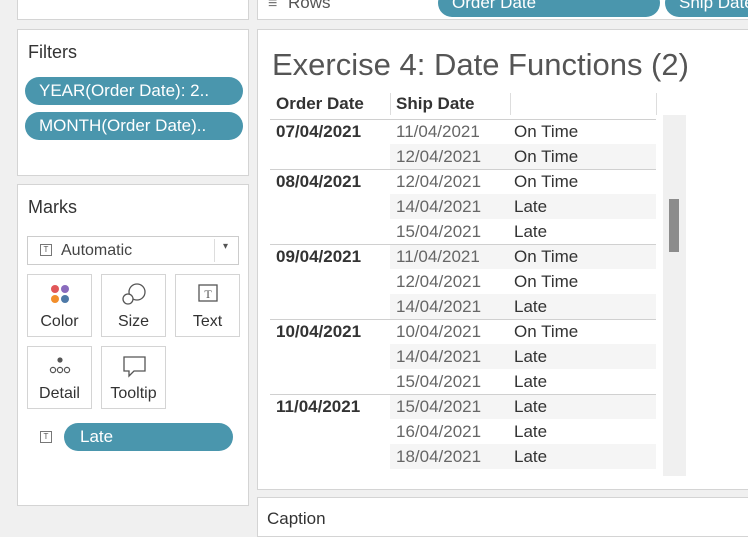 The width and height of the screenshot is (748, 537). Describe the element at coordinates (46, 250) in the screenshot. I see `text-mark-icon: T` at that location.